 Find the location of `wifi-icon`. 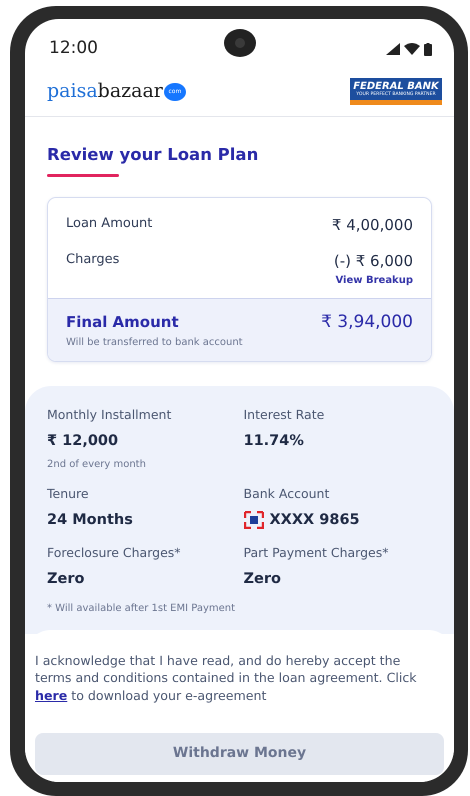

wifi-icon is located at coordinates (412, 49).